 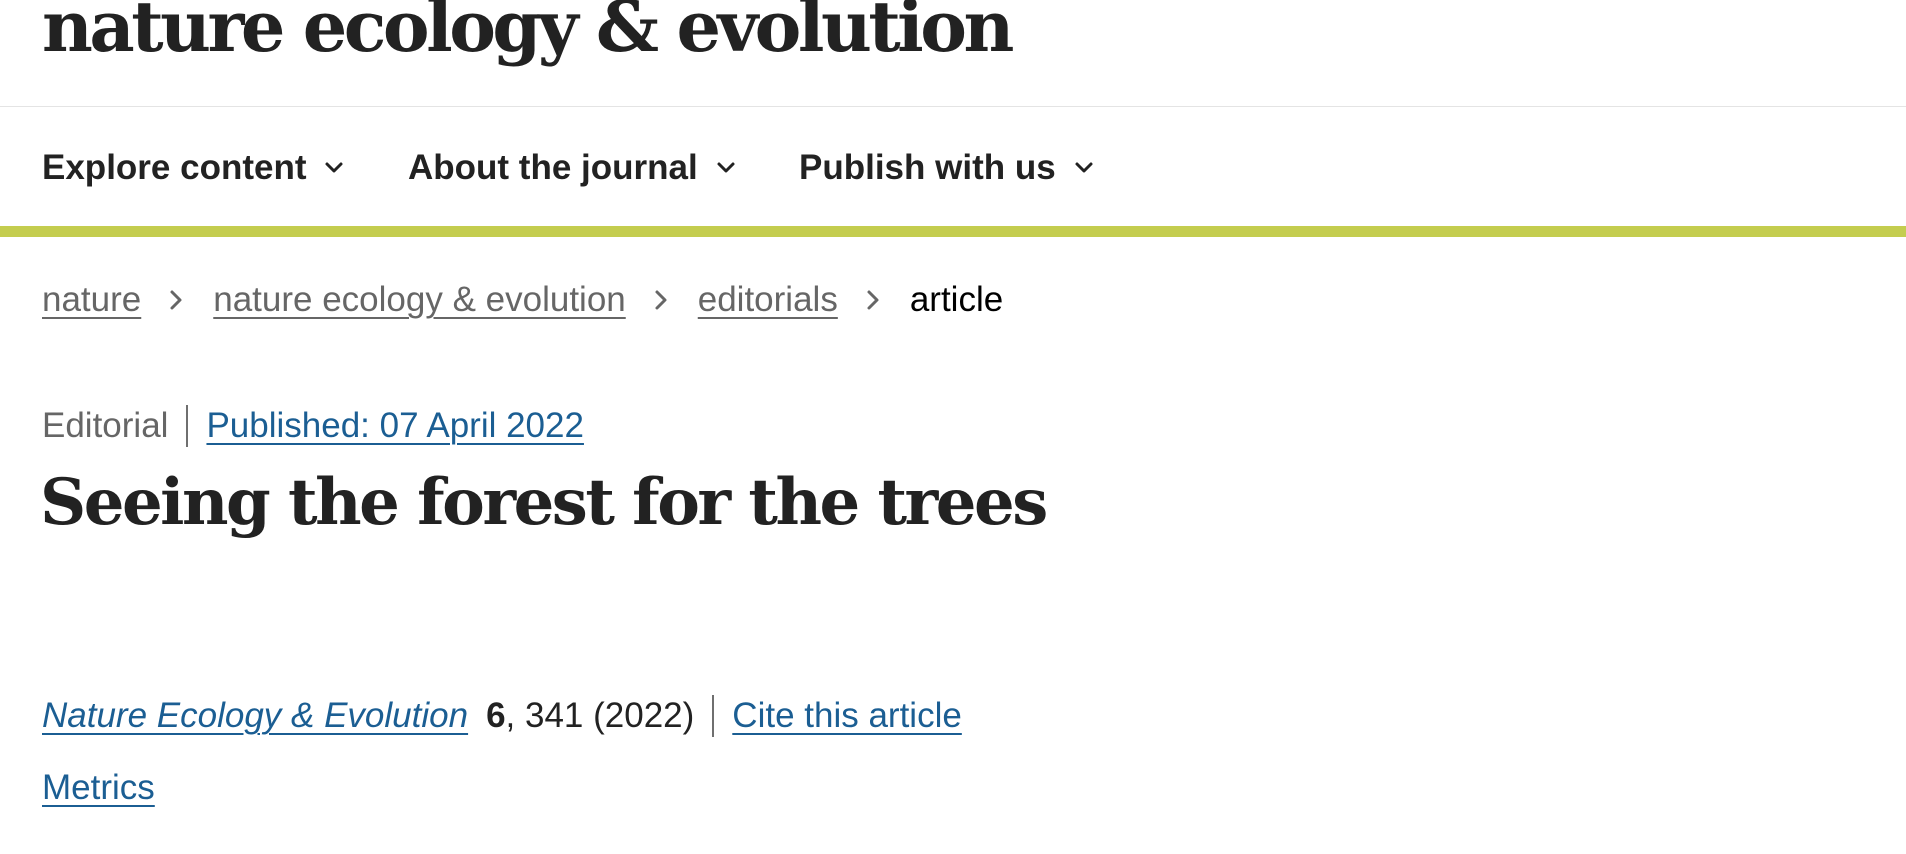 I want to click on breadcrumb-link-nature: nature, so click(x=91, y=300).